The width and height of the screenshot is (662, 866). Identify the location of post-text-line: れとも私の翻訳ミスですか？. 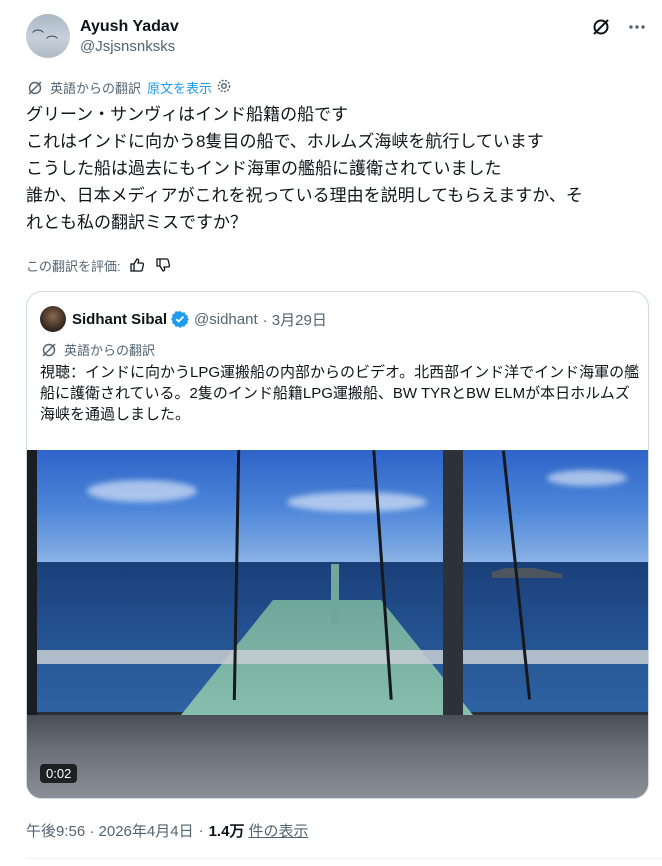
(136, 222).